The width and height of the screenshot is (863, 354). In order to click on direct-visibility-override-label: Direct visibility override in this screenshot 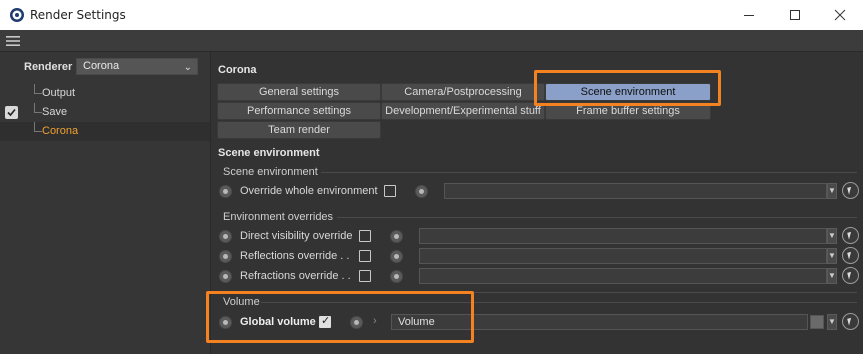, I will do `click(296, 236)`.